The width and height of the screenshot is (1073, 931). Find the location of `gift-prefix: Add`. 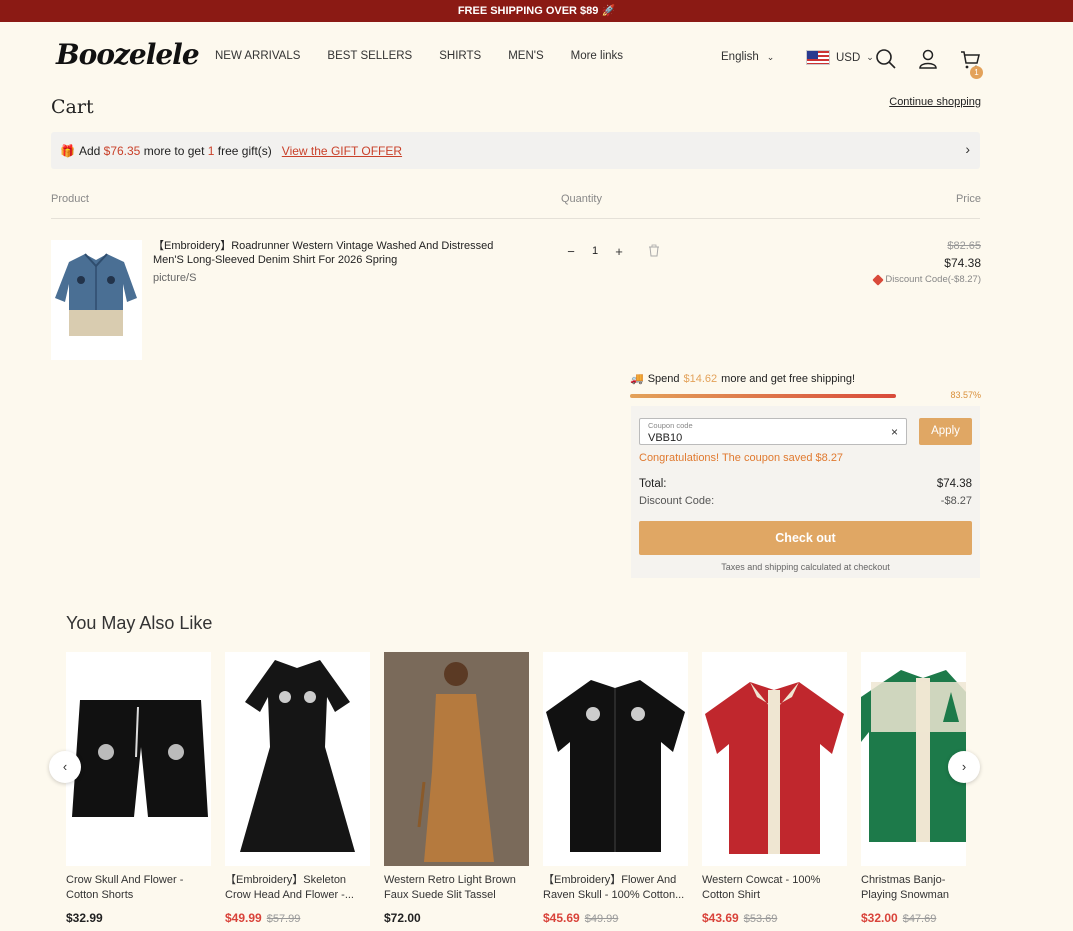

gift-prefix: Add is located at coordinates (89, 150).